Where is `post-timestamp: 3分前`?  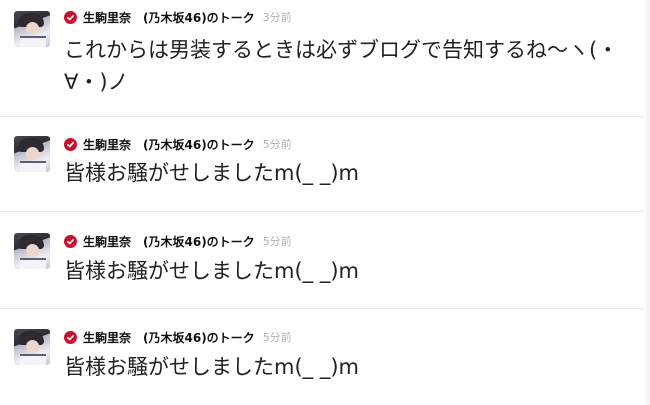
post-timestamp: 3分前 is located at coordinates (277, 17).